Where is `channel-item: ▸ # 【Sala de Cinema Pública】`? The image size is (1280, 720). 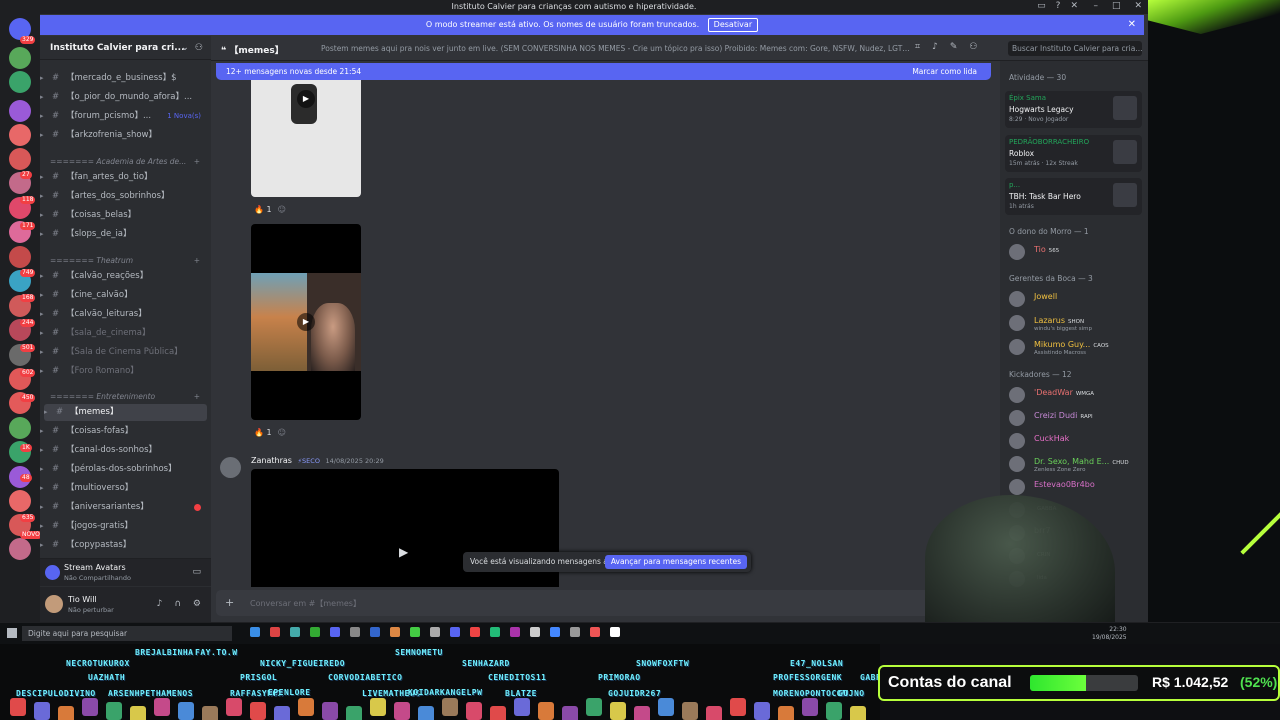
channel-item: ▸ # 【Sala de Cinema Pública】 is located at coordinates (125, 352).